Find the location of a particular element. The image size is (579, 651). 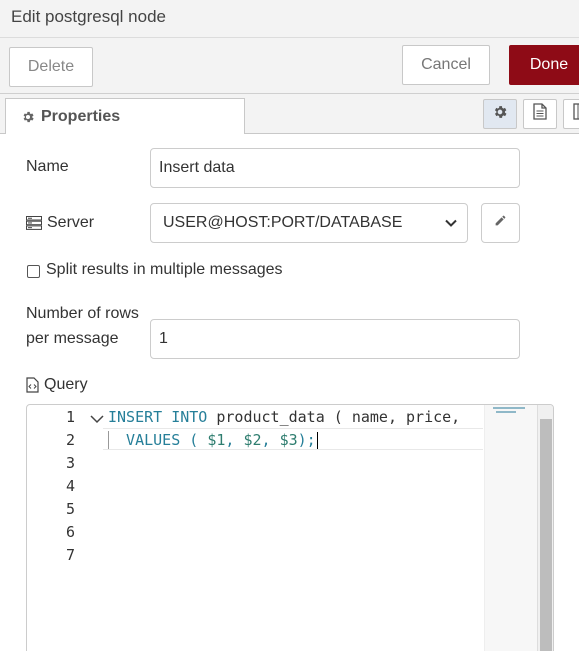

dialog-toolbar: Delete Cancel Done is located at coordinates (289, 66).